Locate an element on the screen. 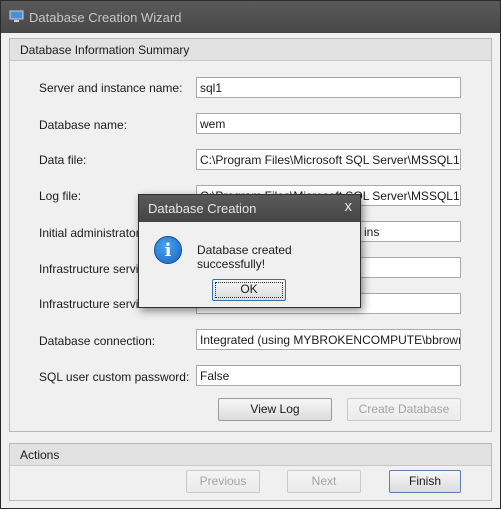 This screenshot has height=509, width=501. info-icon: i is located at coordinates (168, 250).